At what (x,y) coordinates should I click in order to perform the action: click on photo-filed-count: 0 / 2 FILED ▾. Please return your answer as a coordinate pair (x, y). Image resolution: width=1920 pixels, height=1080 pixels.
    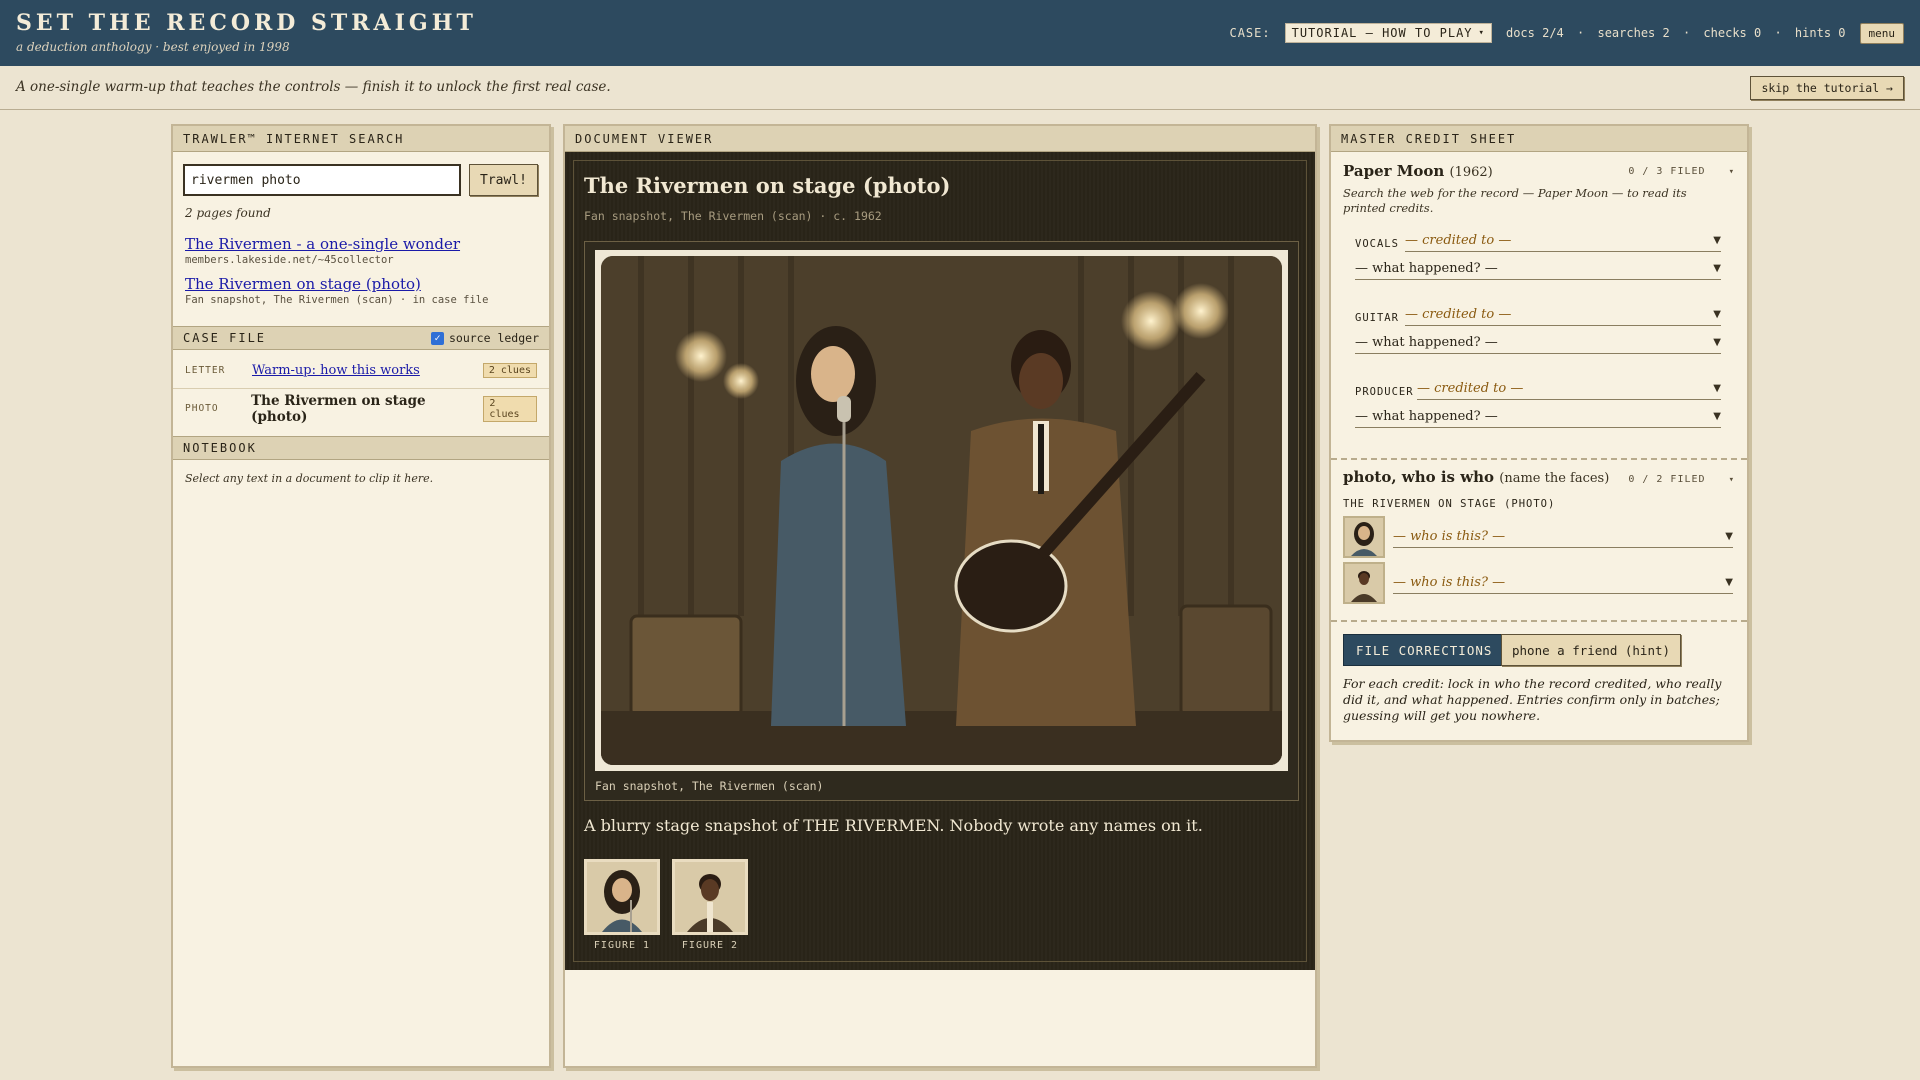
    Looking at the image, I should click on (1681, 479).